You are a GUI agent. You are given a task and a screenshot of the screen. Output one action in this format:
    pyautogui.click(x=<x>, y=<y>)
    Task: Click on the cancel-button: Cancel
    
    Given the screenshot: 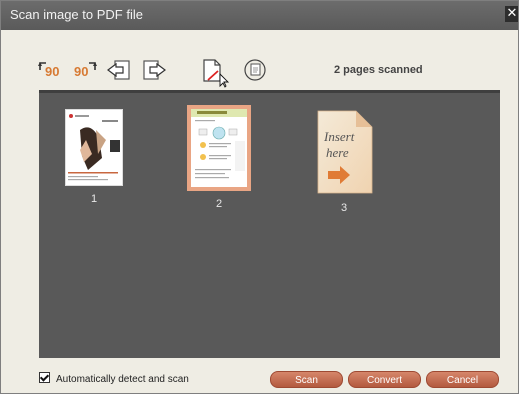 What is the action you would take?
    pyautogui.click(x=462, y=379)
    